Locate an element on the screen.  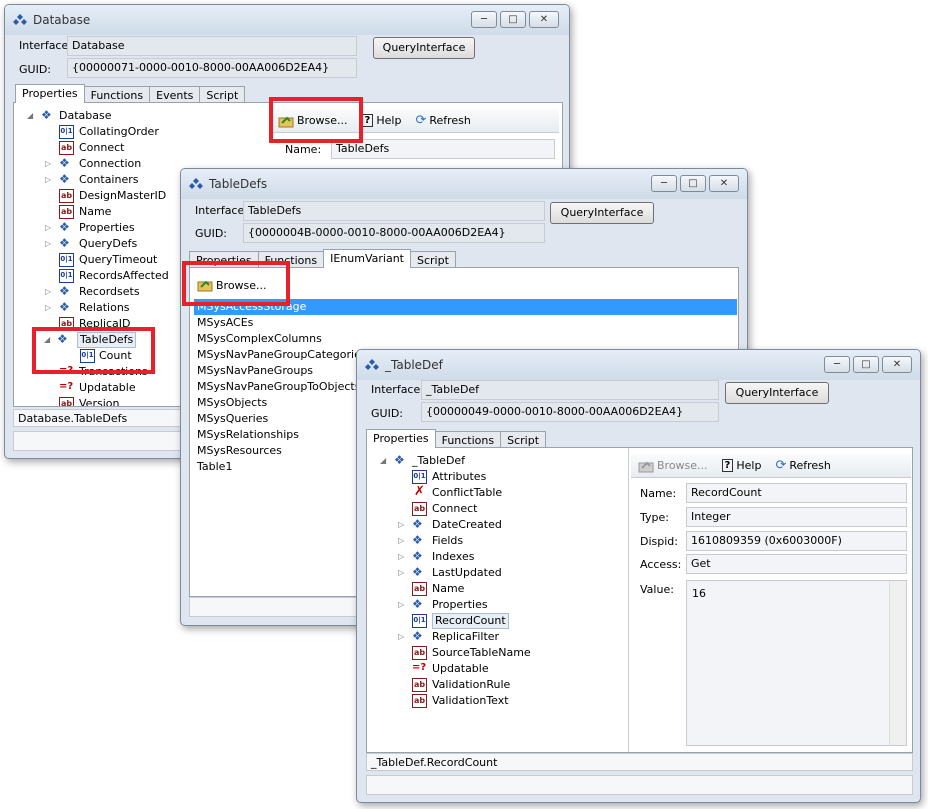
tree-item-label: RecordCount is located at coordinates (470, 621).